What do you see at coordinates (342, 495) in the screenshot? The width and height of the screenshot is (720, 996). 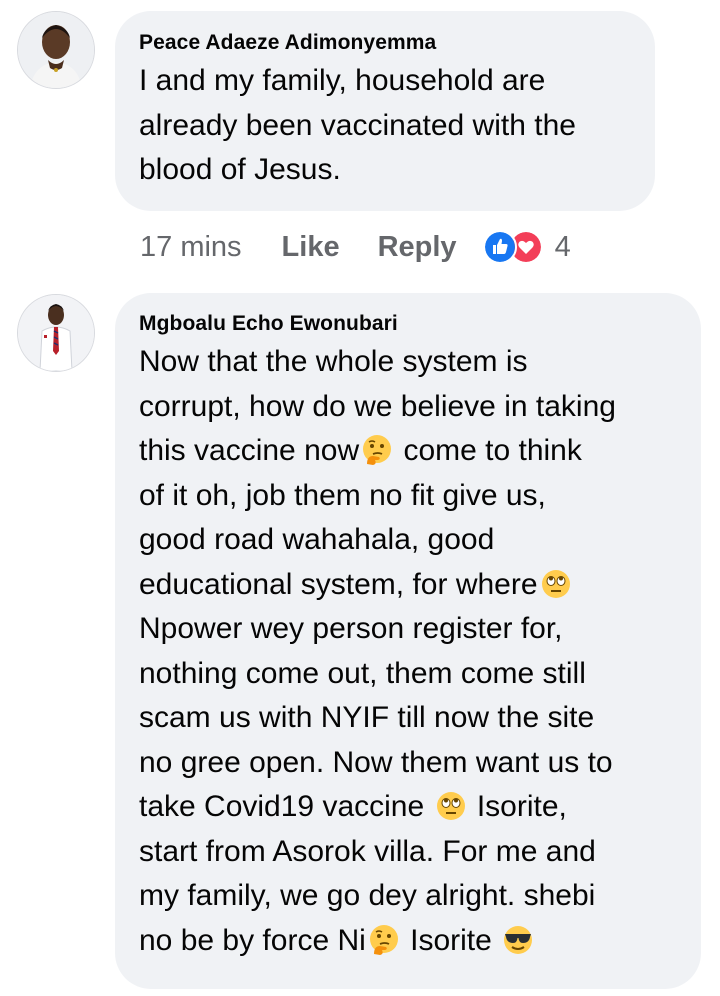 I see `comment-line: of it oh, job them no fit give us,` at bounding box center [342, 495].